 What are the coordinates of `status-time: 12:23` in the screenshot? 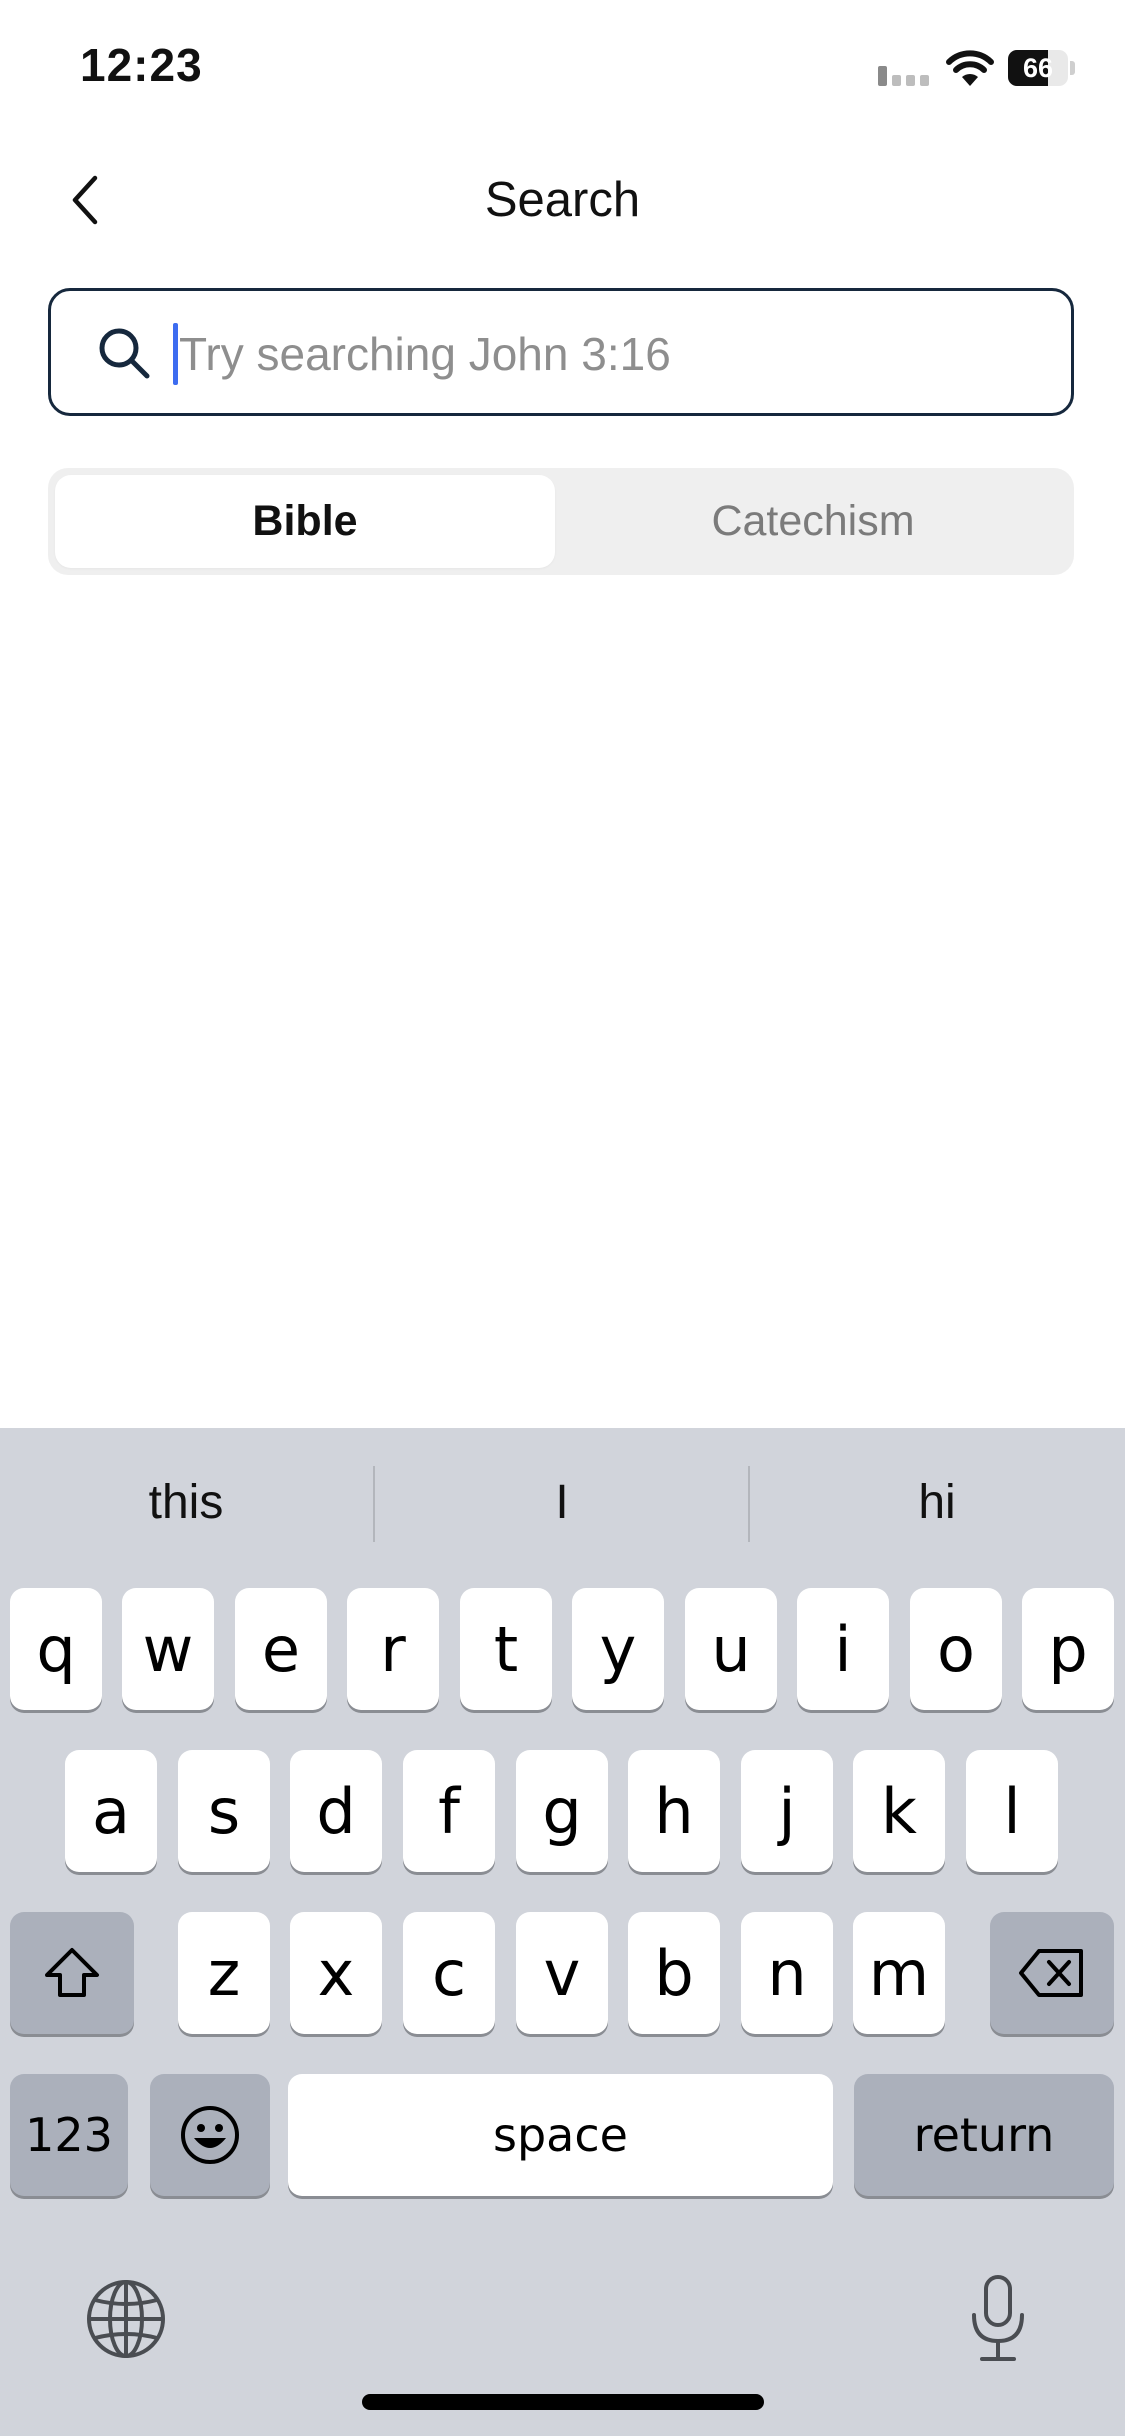 It's located at (141, 65).